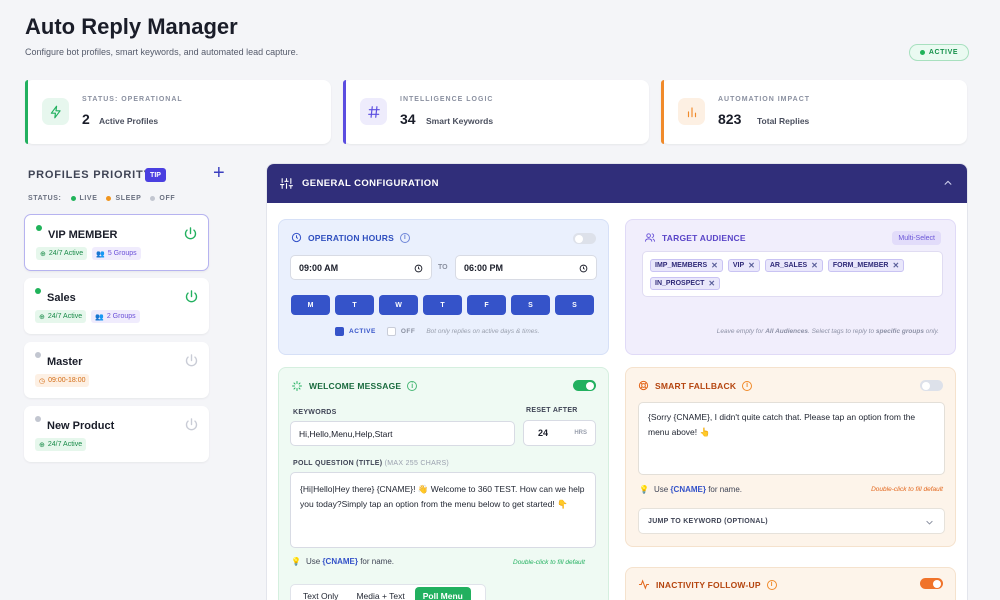  I want to click on profiles-priority-title: PROFILES PRIORITY, so click(90, 175).